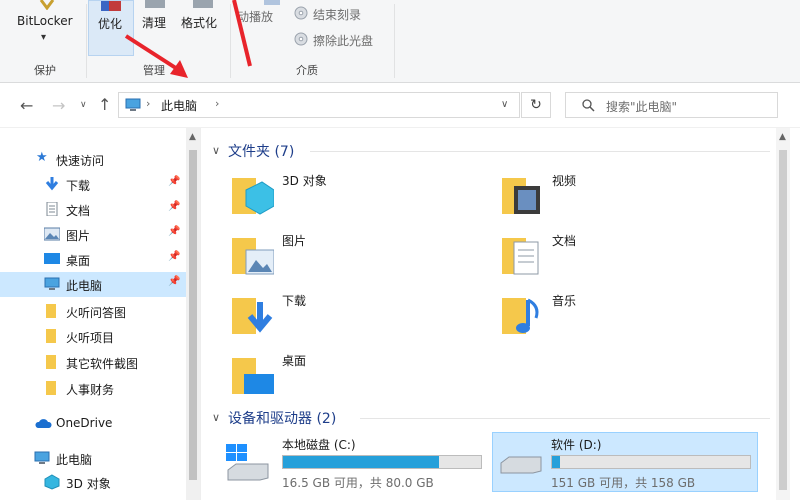  Describe the element at coordinates (111, 6) in the screenshot. I see `optimize-icon` at that location.